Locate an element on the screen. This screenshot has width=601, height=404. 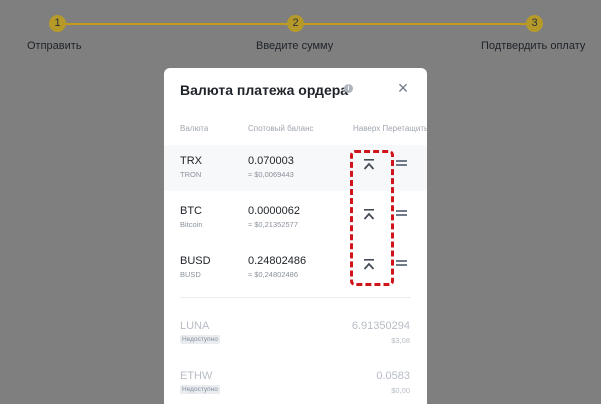
info-icon: i is located at coordinates (348, 88).